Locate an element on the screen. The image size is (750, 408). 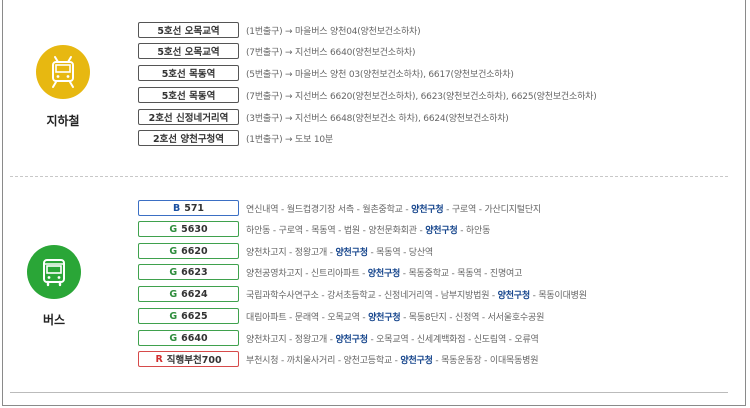
bus-number-badge: R 직행부천700 is located at coordinates (188, 359).